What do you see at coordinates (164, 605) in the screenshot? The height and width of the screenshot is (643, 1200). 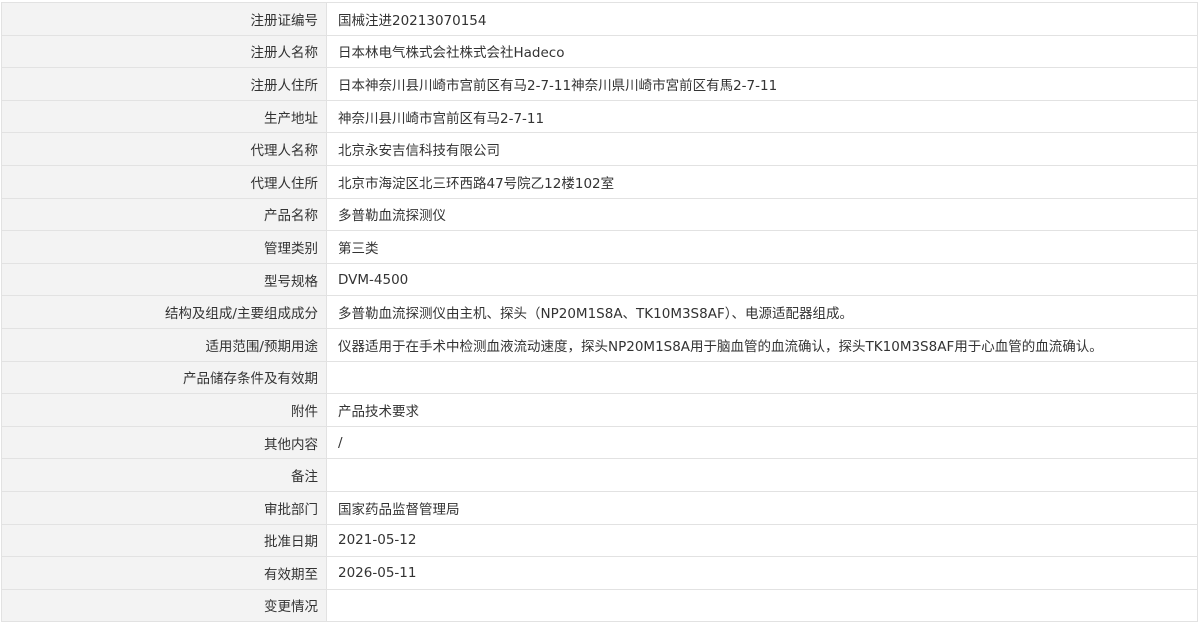 I see `field-label: 变更情况` at bounding box center [164, 605].